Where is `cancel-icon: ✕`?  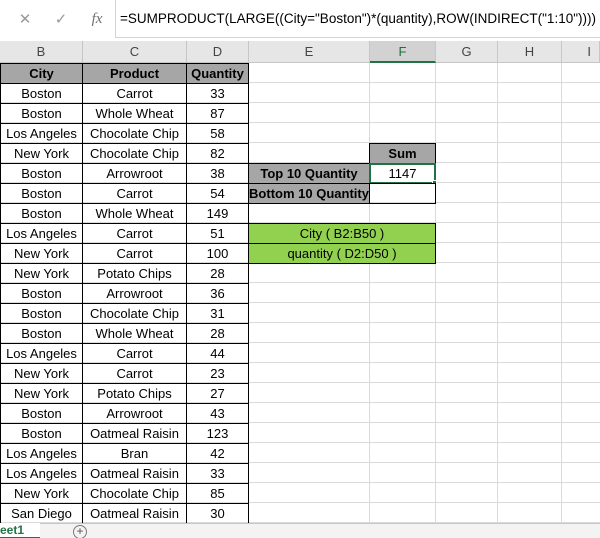 cancel-icon: ✕ is located at coordinates (25, 19).